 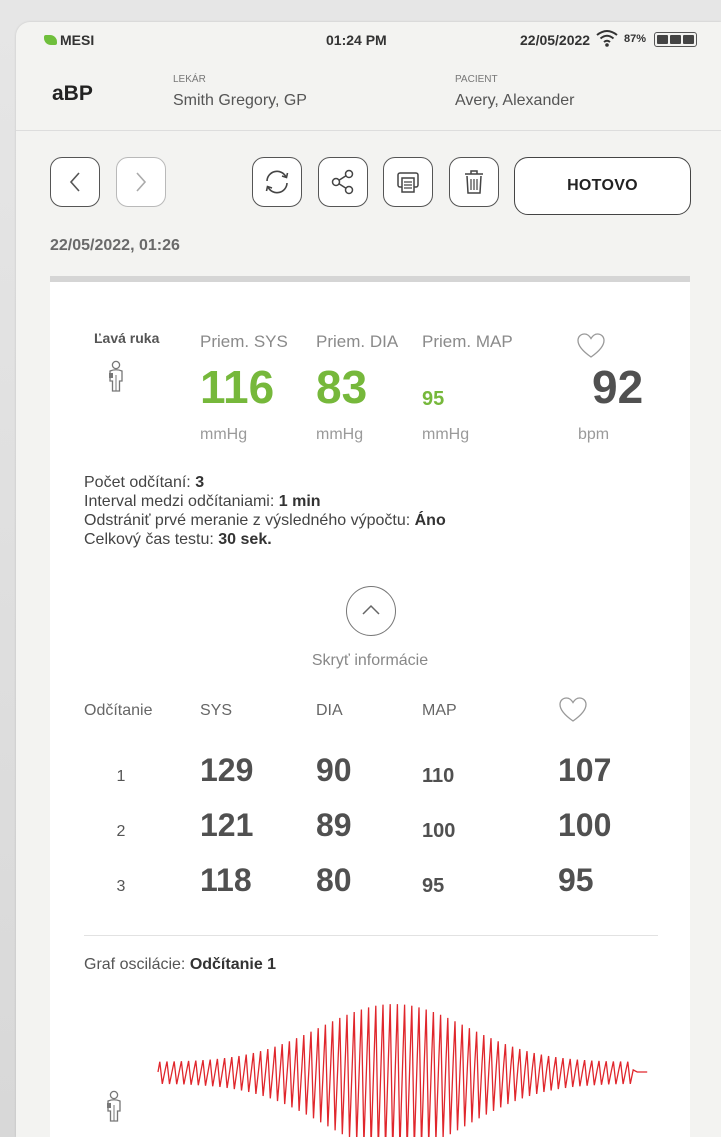 What do you see at coordinates (200, 482) in the screenshot?
I see `info-value: 3` at bounding box center [200, 482].